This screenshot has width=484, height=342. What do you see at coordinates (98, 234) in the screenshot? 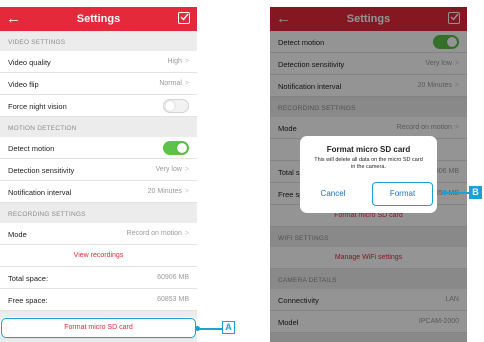
I see `recording-mode-row: Mode Record on motion >` at bounding box center [98, 234].